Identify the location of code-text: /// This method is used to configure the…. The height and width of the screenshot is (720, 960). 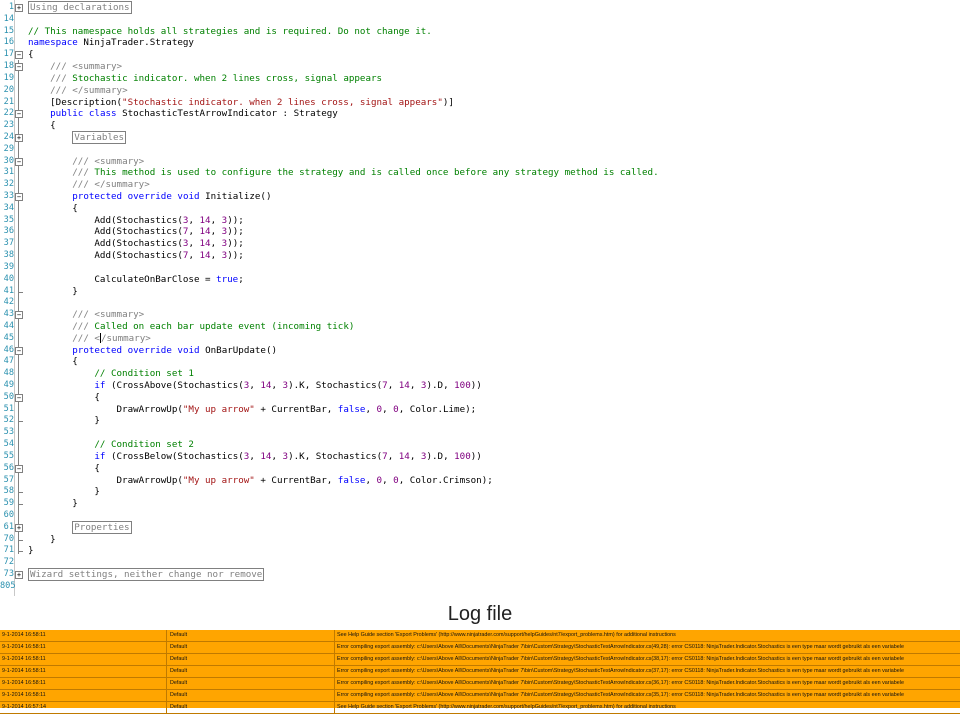
(343, 173).